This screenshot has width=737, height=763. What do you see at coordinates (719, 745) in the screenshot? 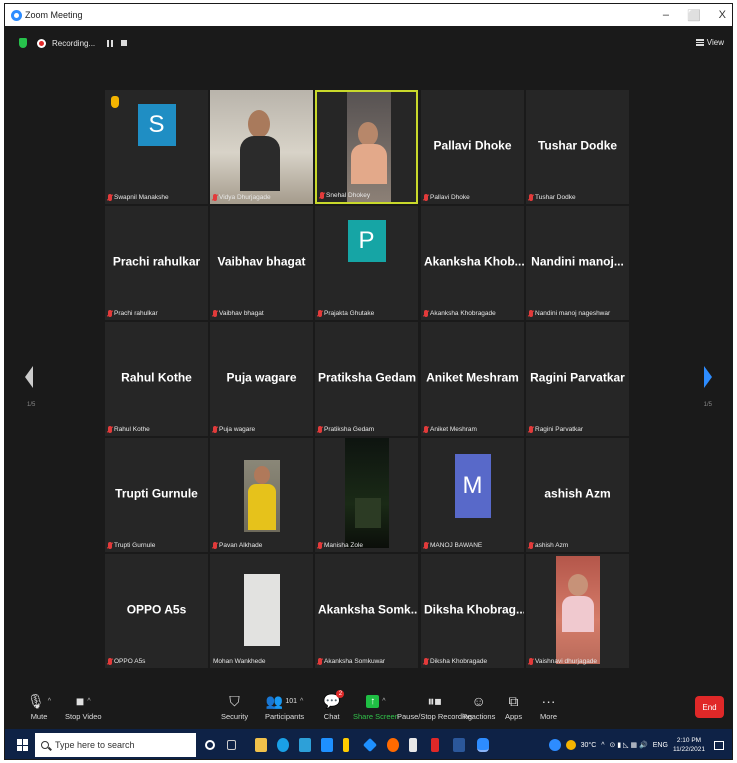
I see `notifications-icon` at bounding box center [719, 745].